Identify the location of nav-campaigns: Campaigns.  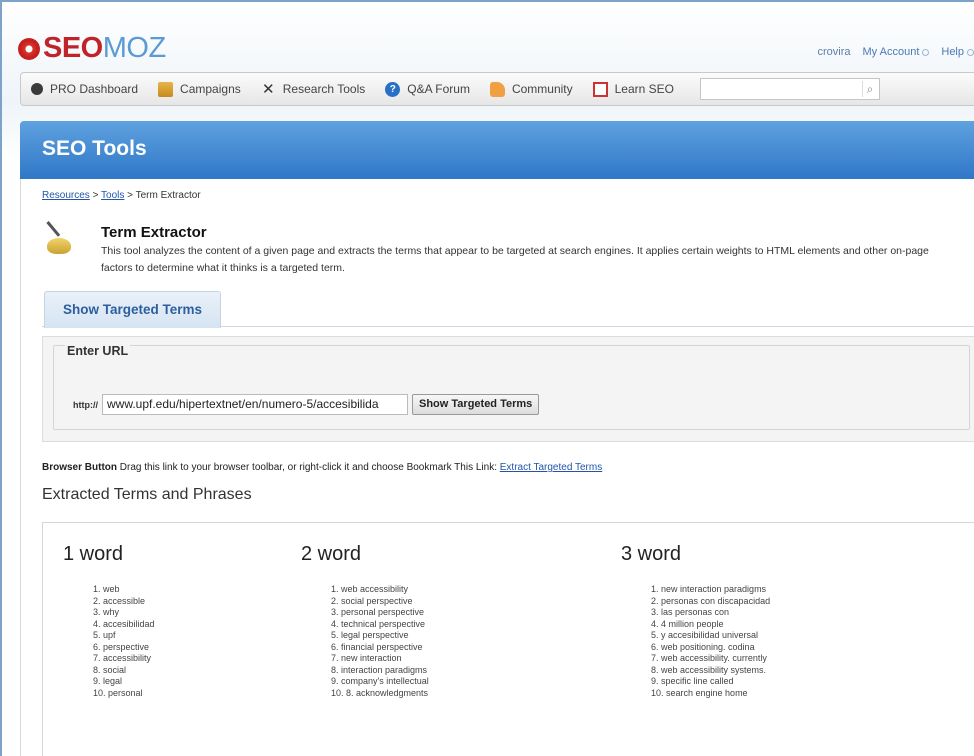
(199, 89).